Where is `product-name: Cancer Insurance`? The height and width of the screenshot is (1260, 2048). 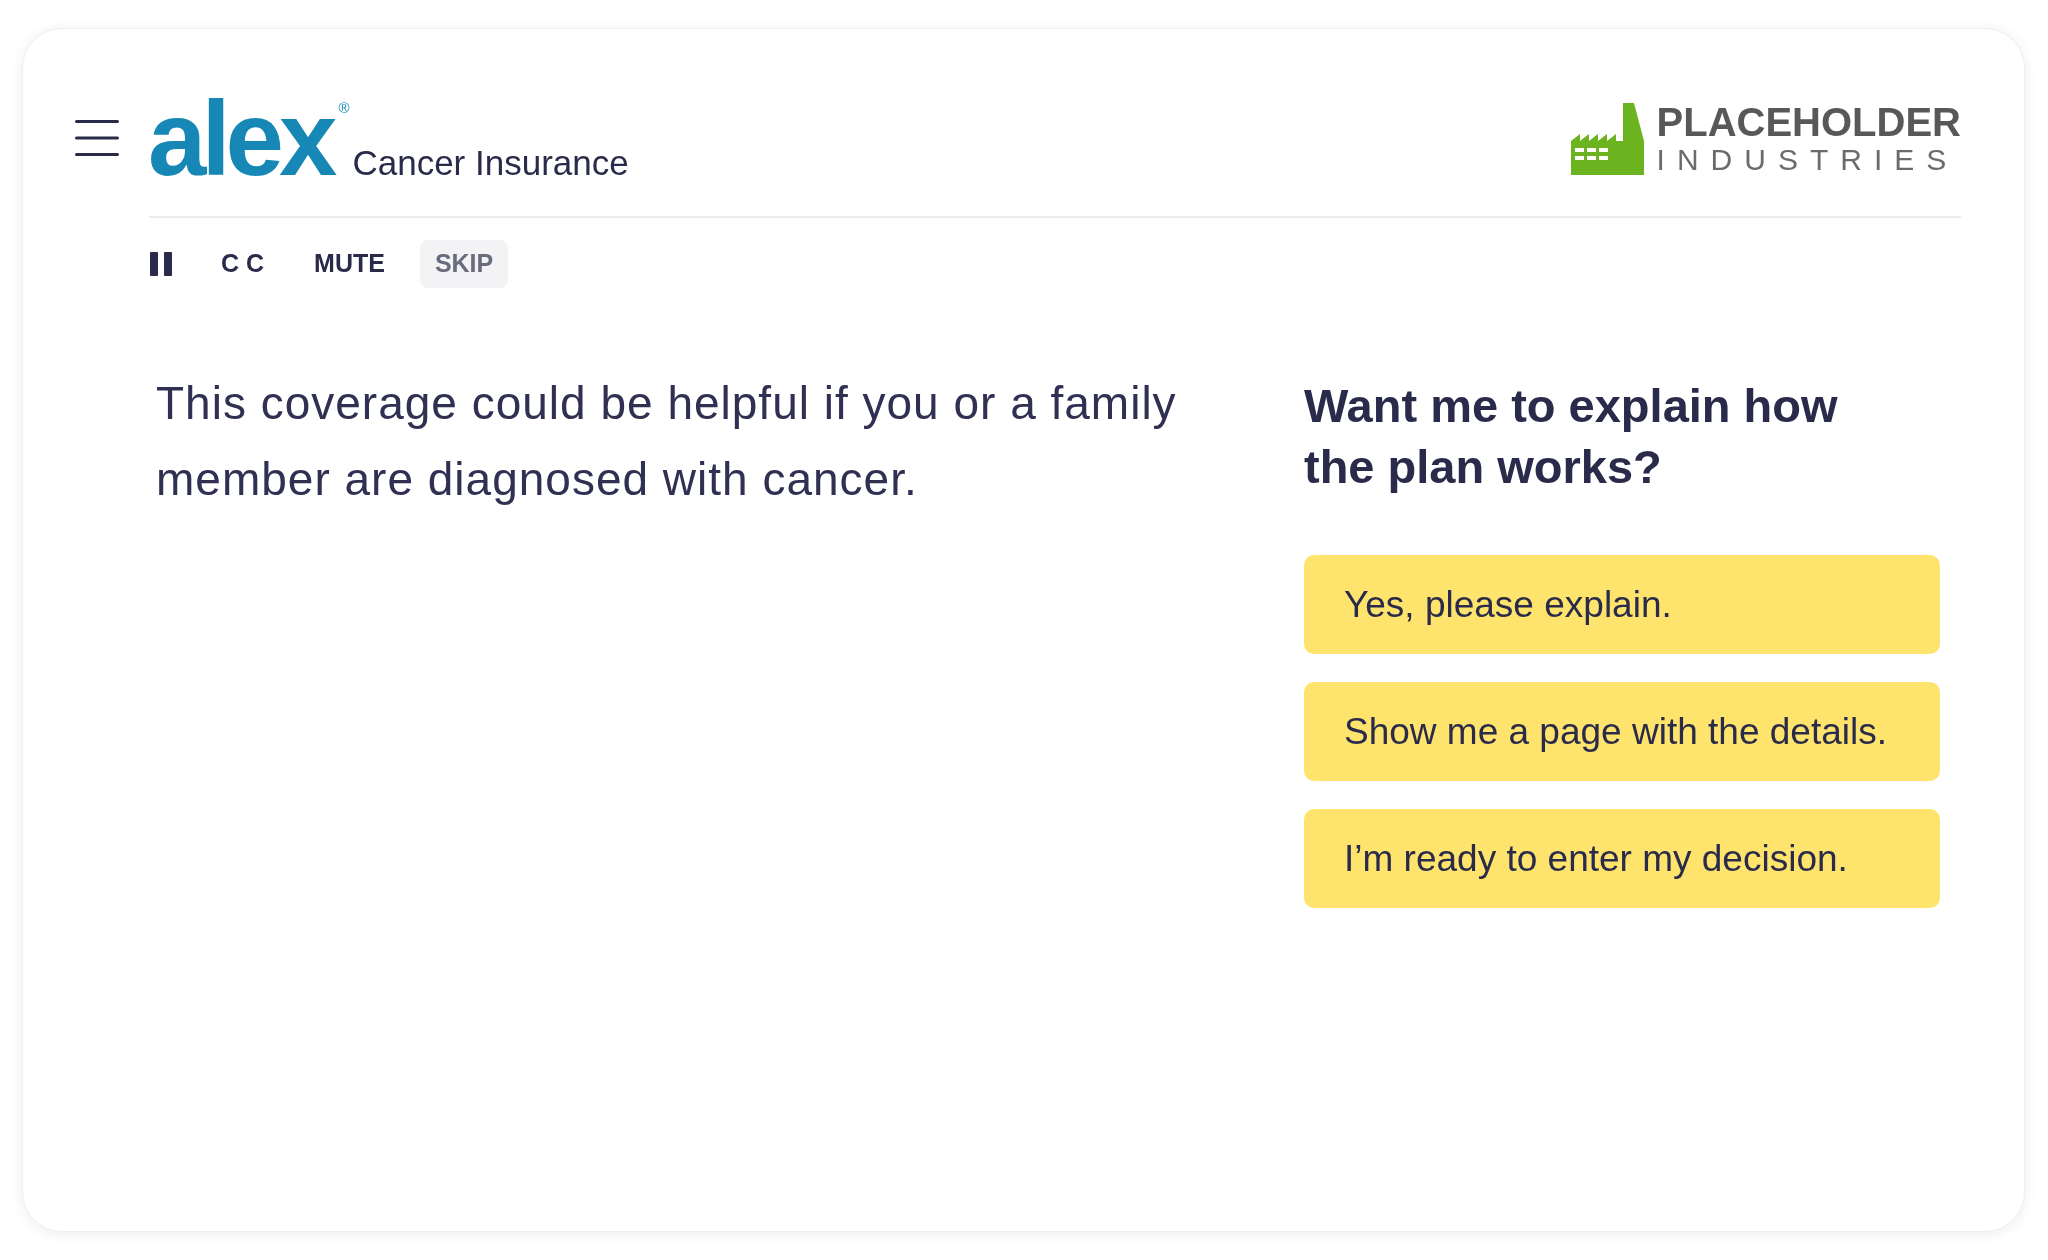 product-name: Cancer Insurance is located at coordinates (490, 162).